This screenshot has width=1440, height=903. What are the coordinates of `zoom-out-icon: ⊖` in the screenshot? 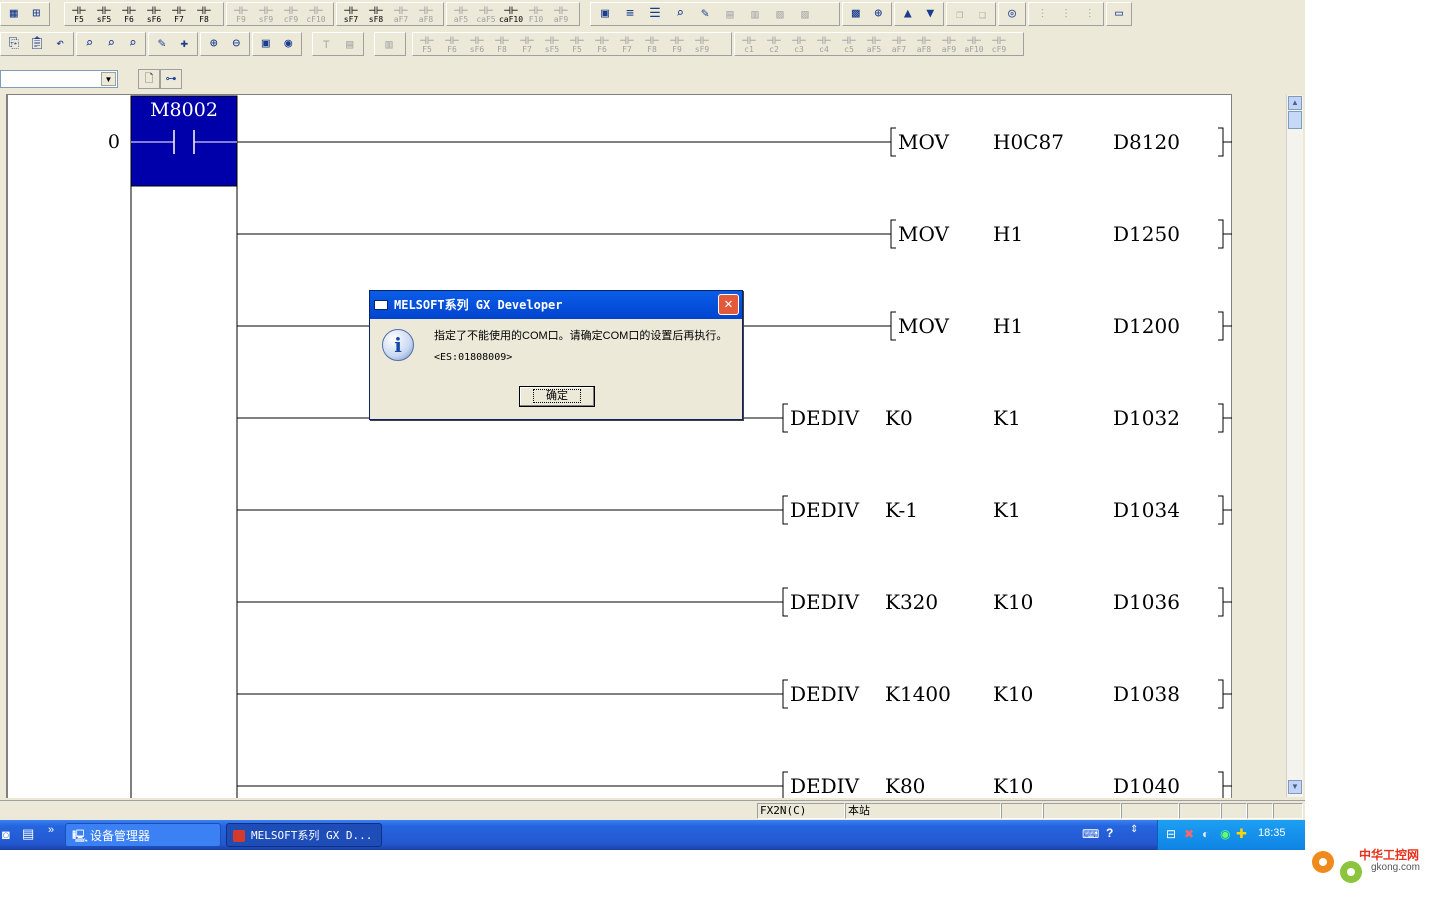 It's located at (237, 44).